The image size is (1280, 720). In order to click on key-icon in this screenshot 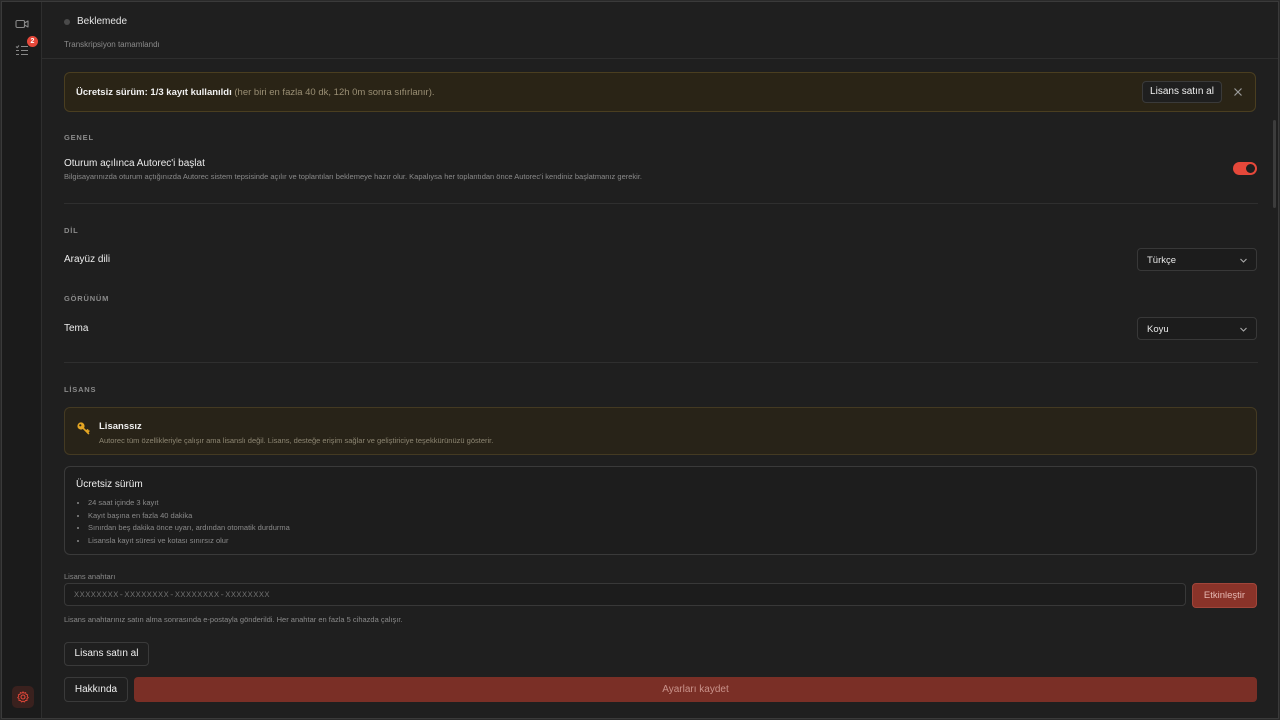, I will do `click(83, 428)`.